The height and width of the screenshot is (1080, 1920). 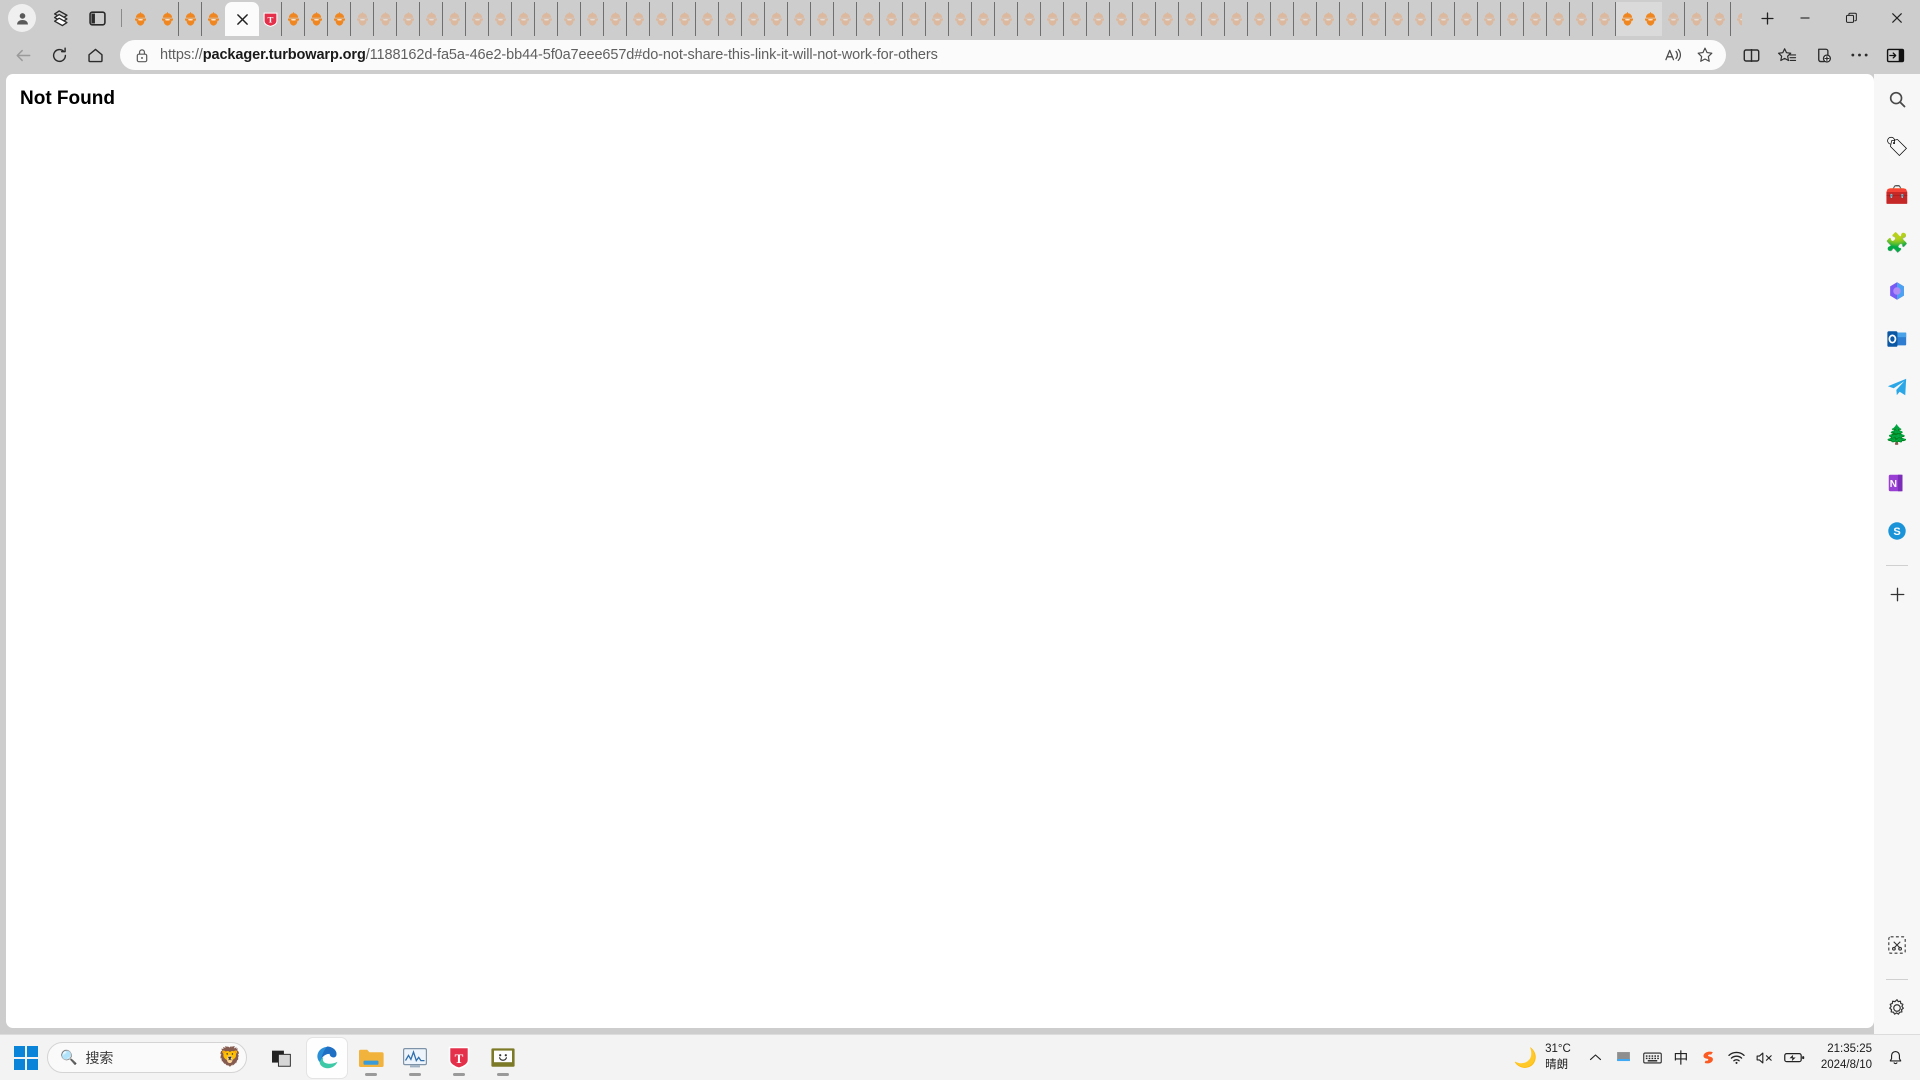 What do you see at coordinates (1859, 55) in the screenshot?
I see `settings-and-more-button` at bounding box center [1859, 55].